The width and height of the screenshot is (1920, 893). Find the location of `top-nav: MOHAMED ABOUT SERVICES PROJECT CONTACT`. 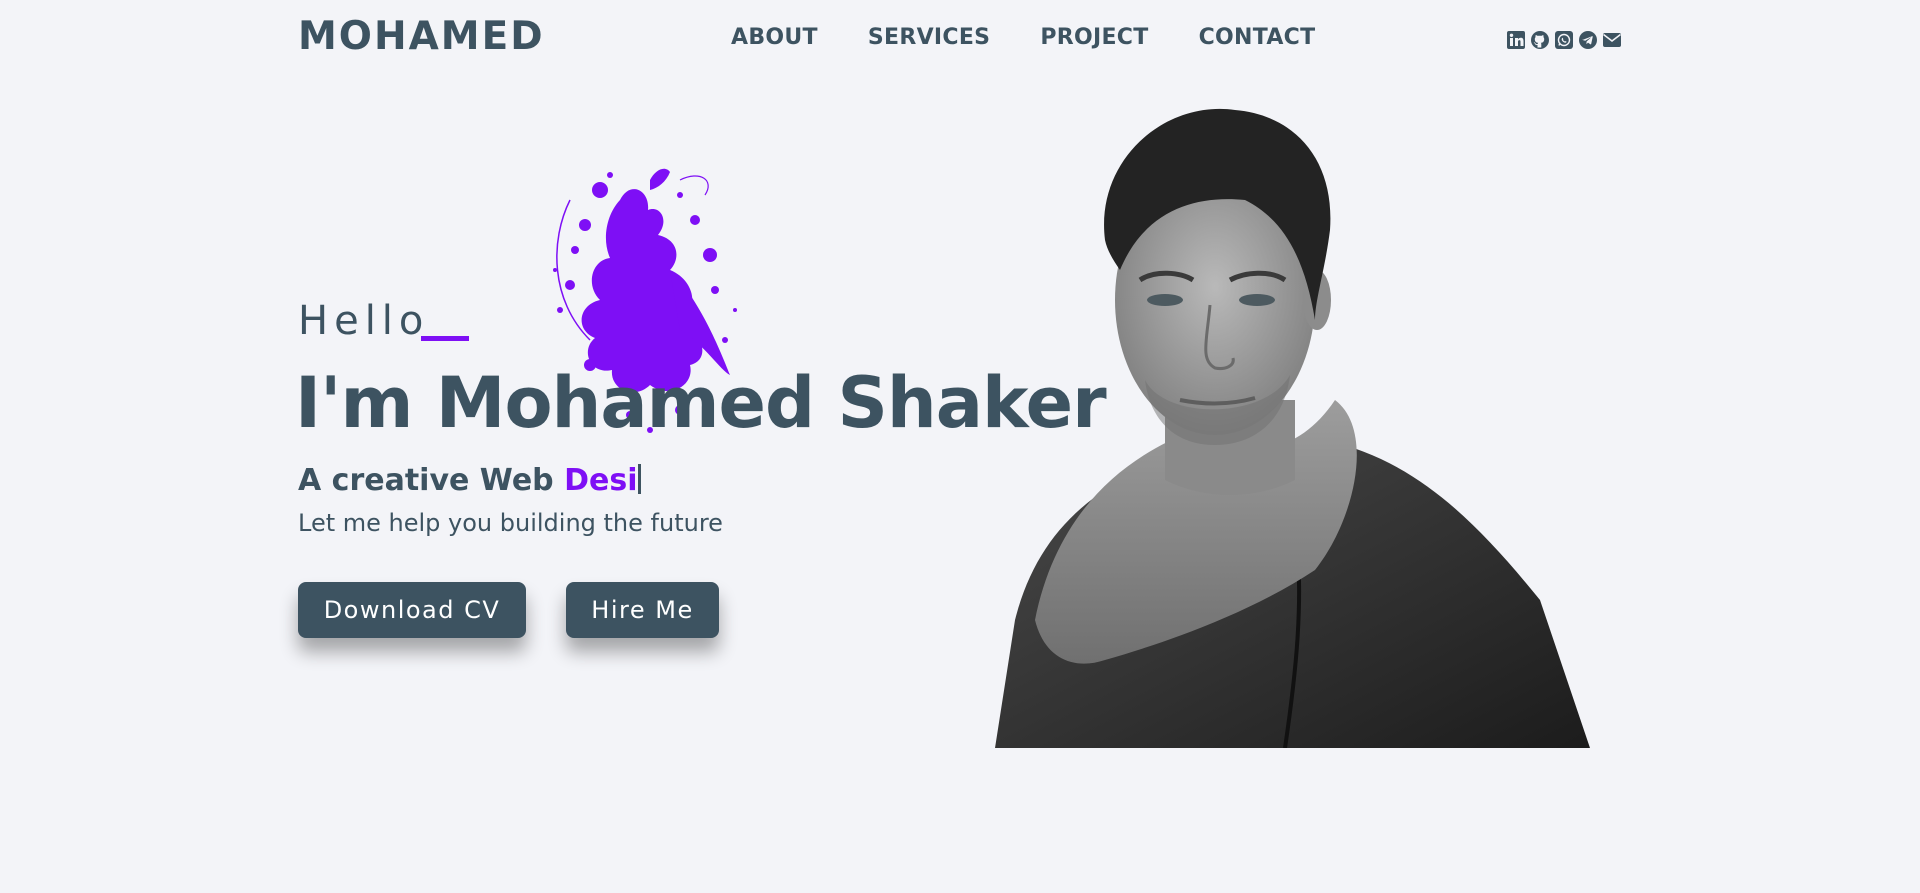

top-nav: MOHAMED ABOUT SERVICES PROJECT CONTACT is located at coordinates (960, 40).